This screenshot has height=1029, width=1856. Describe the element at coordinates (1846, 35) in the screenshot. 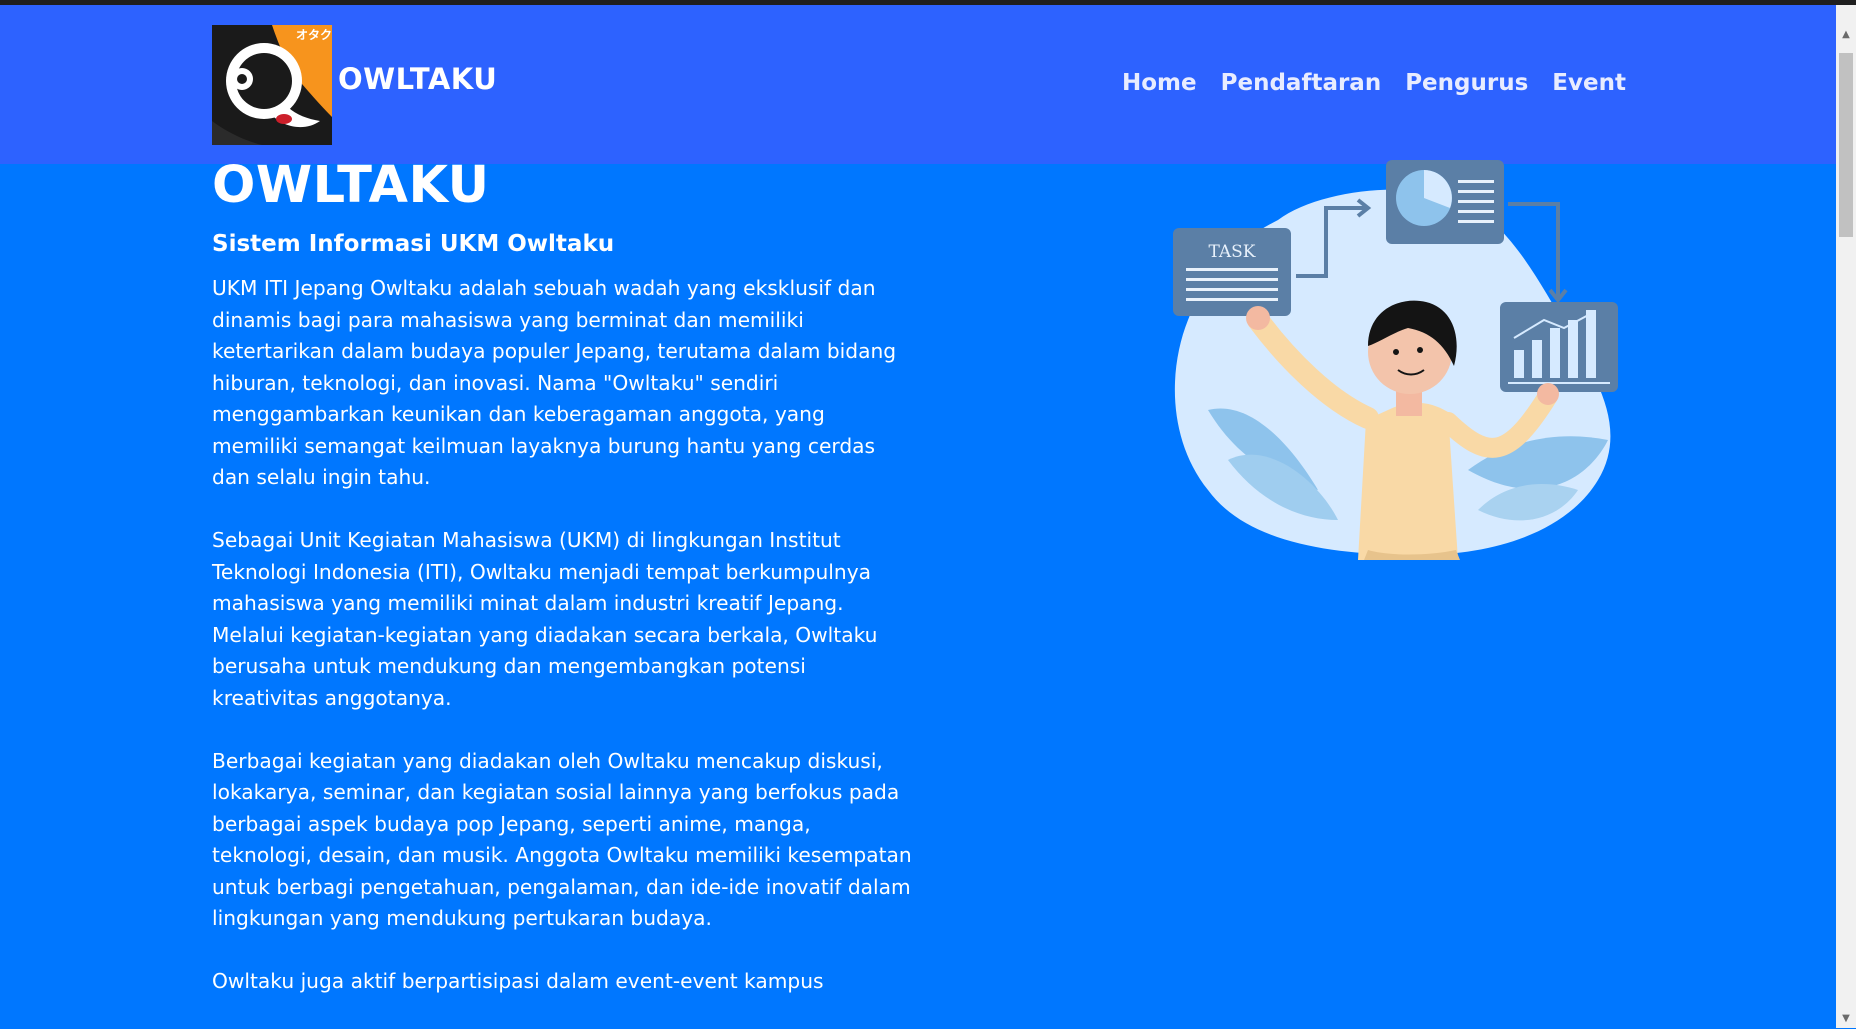

I see `scroll-up-icon: ▲` at that location.